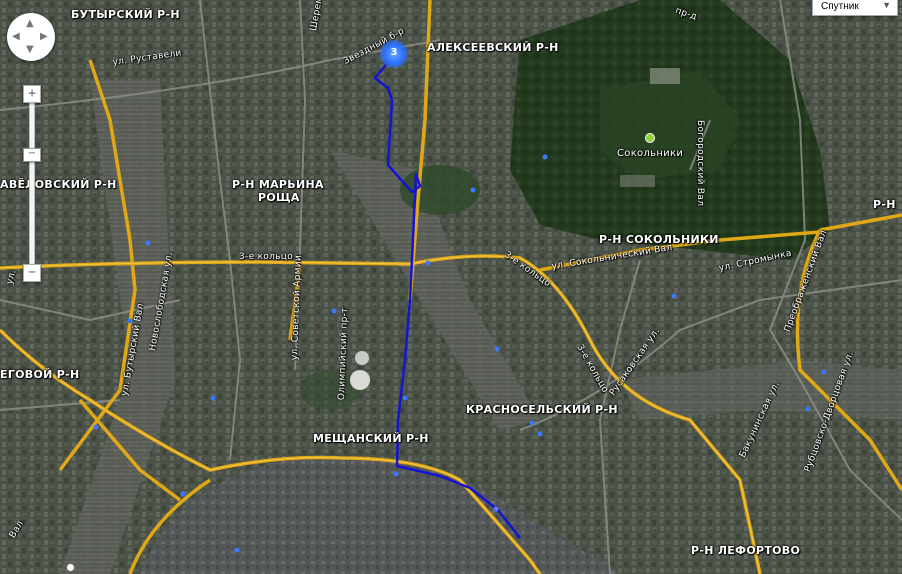 The image size is (902, 574). Describe the element at coordinates (746, 550) in the screenshot. I see `district-label-lefortovo: Р-Н ЛЕФОРТОВО` at that location.